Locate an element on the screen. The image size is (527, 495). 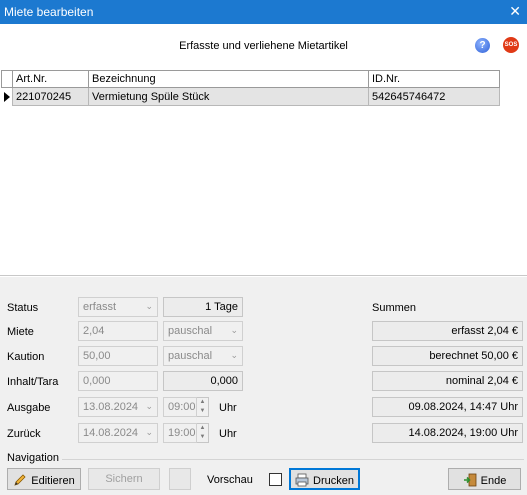
exit-door-icon is located at coordinates (470, 480).